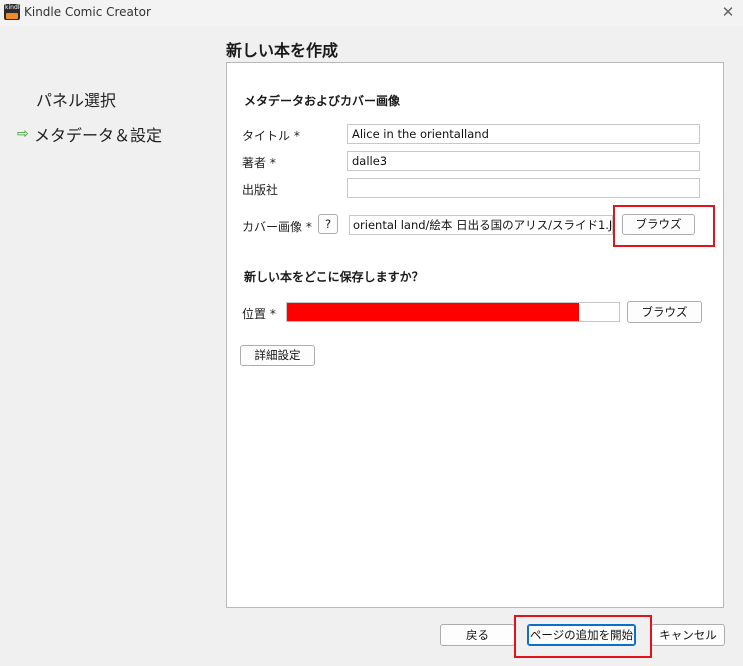  What do you see at coordinates (334, 277) in the screenshot?
I see `save-section-heading: 新しい本をどこに保存しますか？` at bounding box center [334, 277].